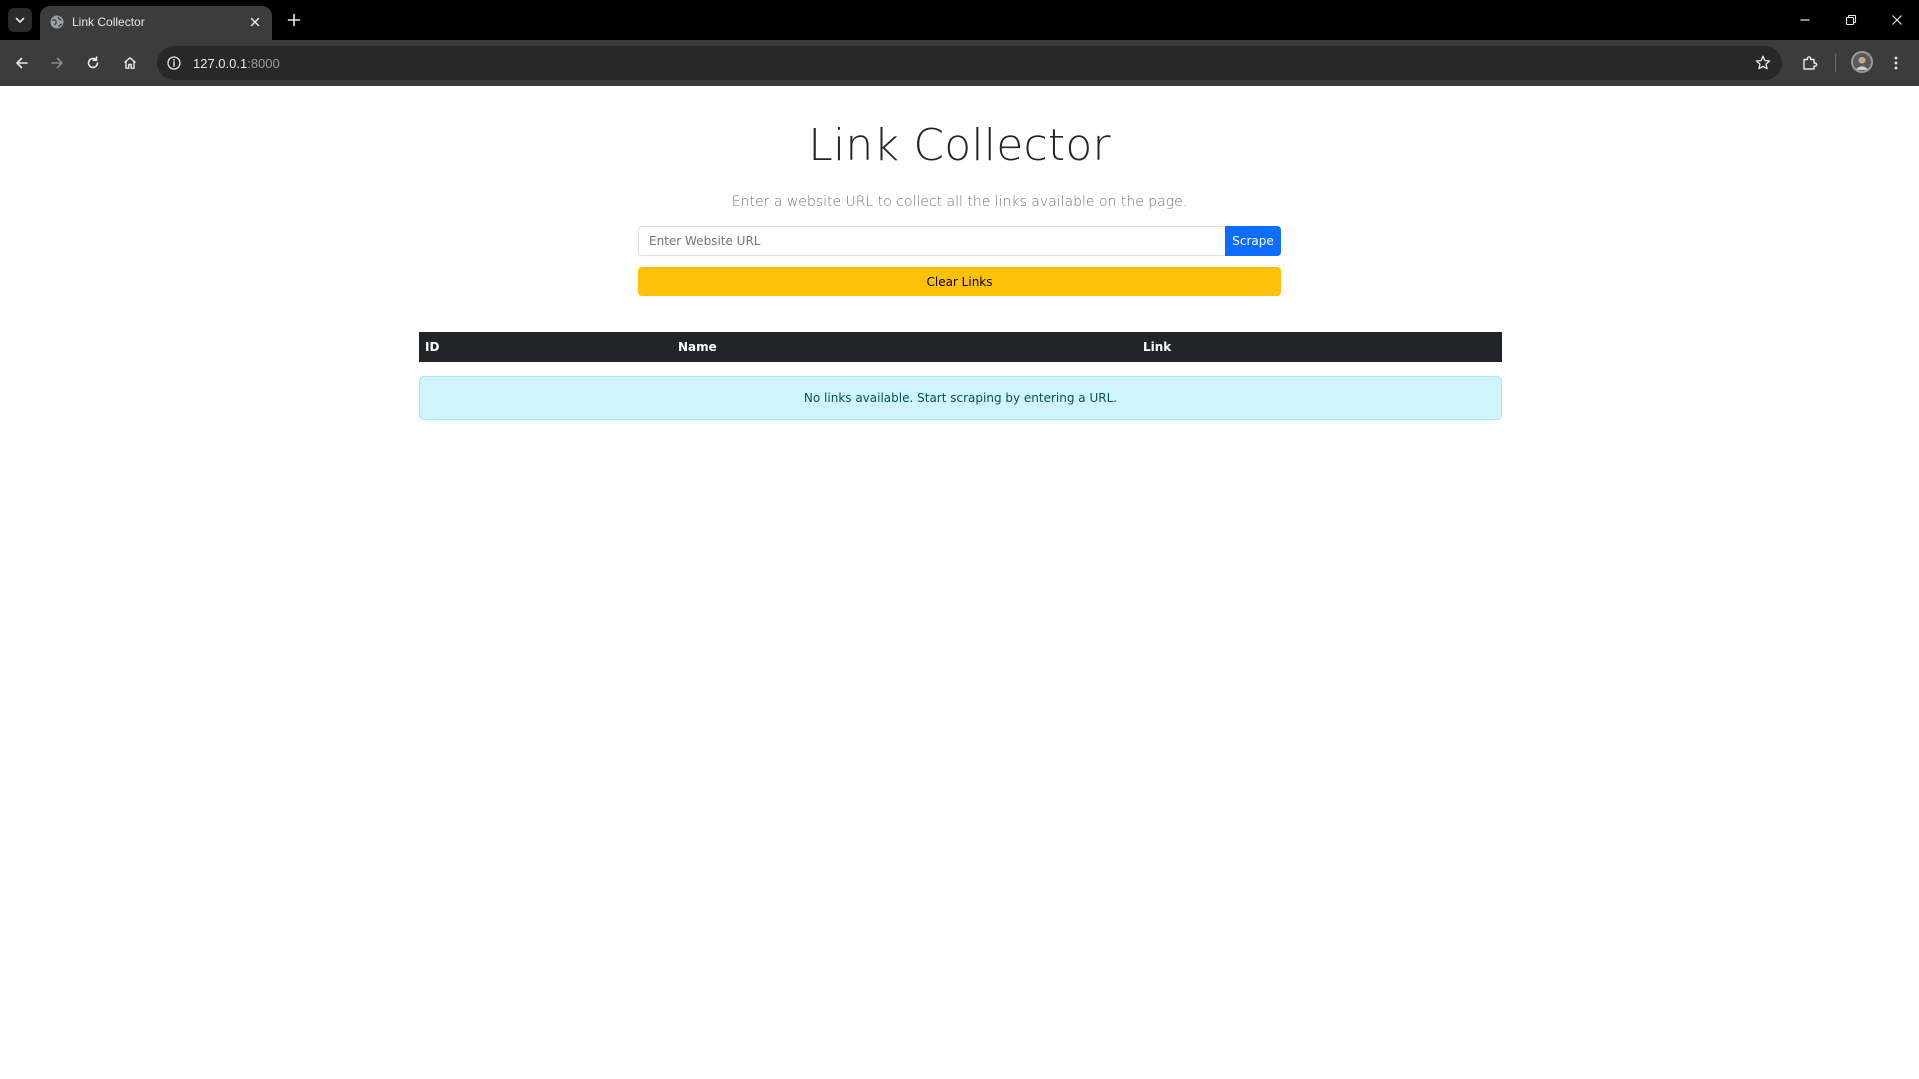  I want to click on chevron-down-icon, so click(20, 20).